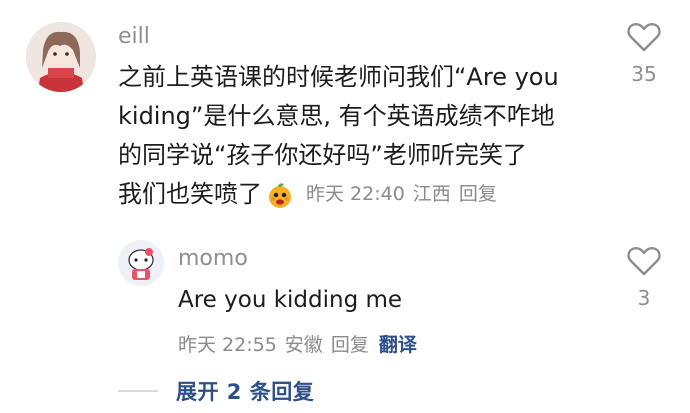  I want to click on reply-reply-button: 回复, so click(350, 343).